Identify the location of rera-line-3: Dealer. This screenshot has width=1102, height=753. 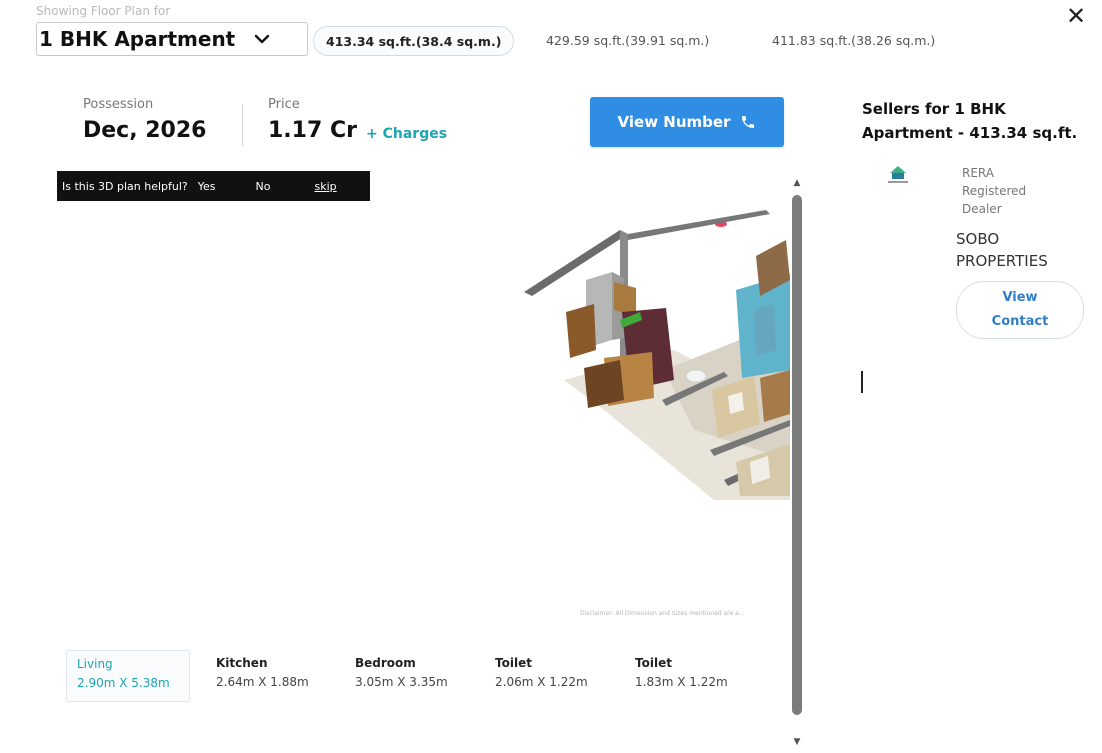
(982, 209).